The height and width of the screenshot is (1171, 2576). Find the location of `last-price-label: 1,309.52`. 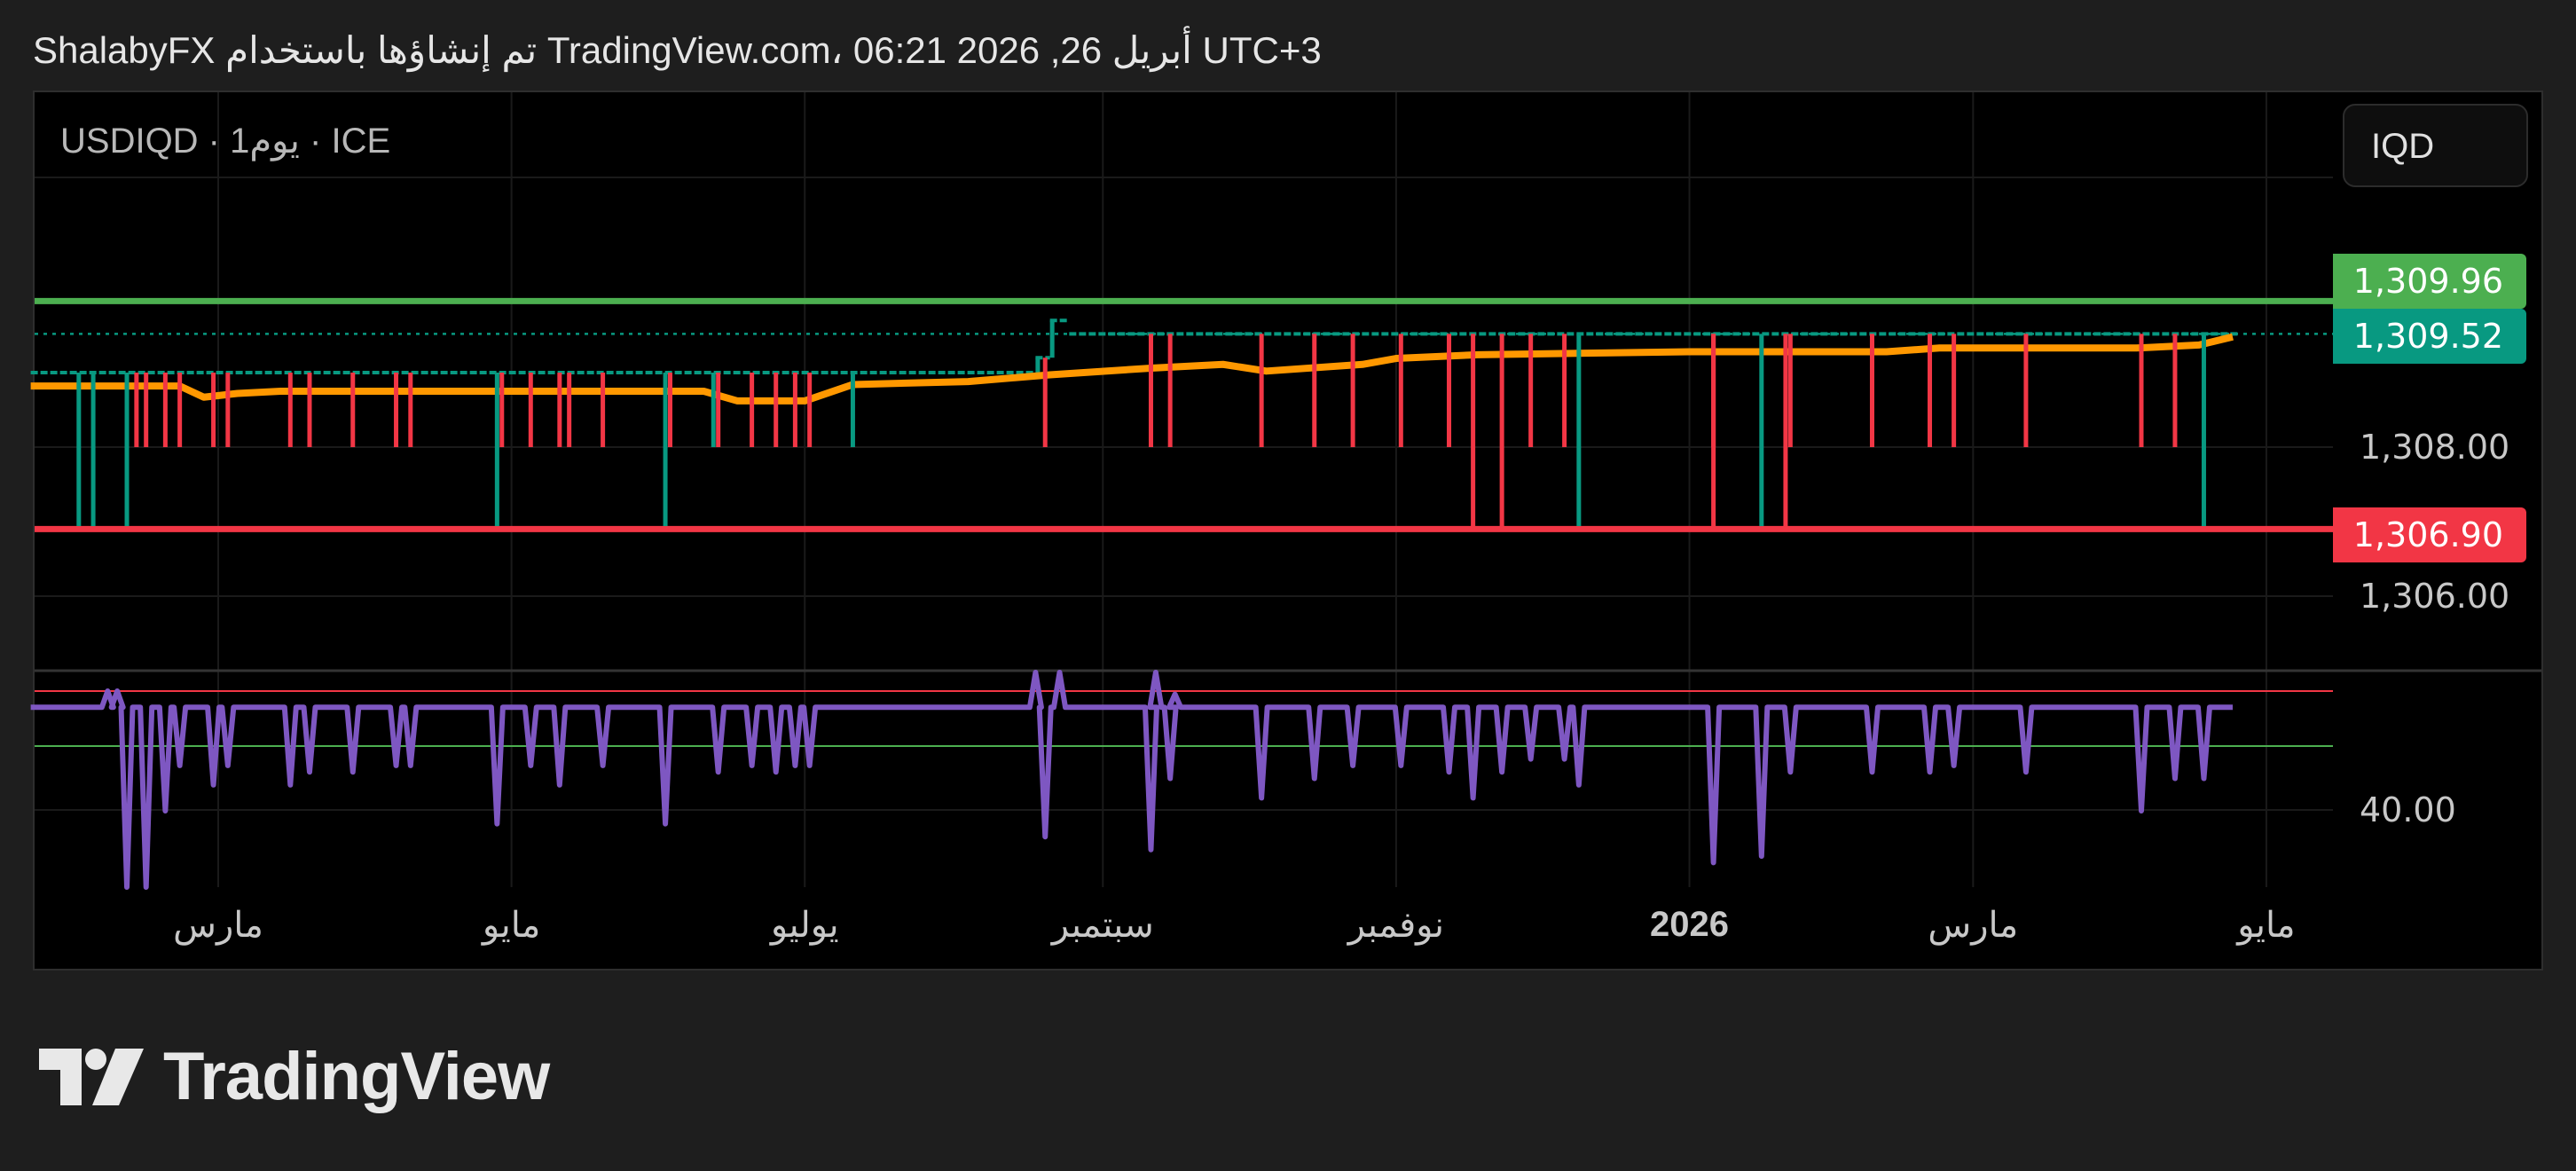

last-price-label: 1,309.52 is located at coordinates (2429, 336).